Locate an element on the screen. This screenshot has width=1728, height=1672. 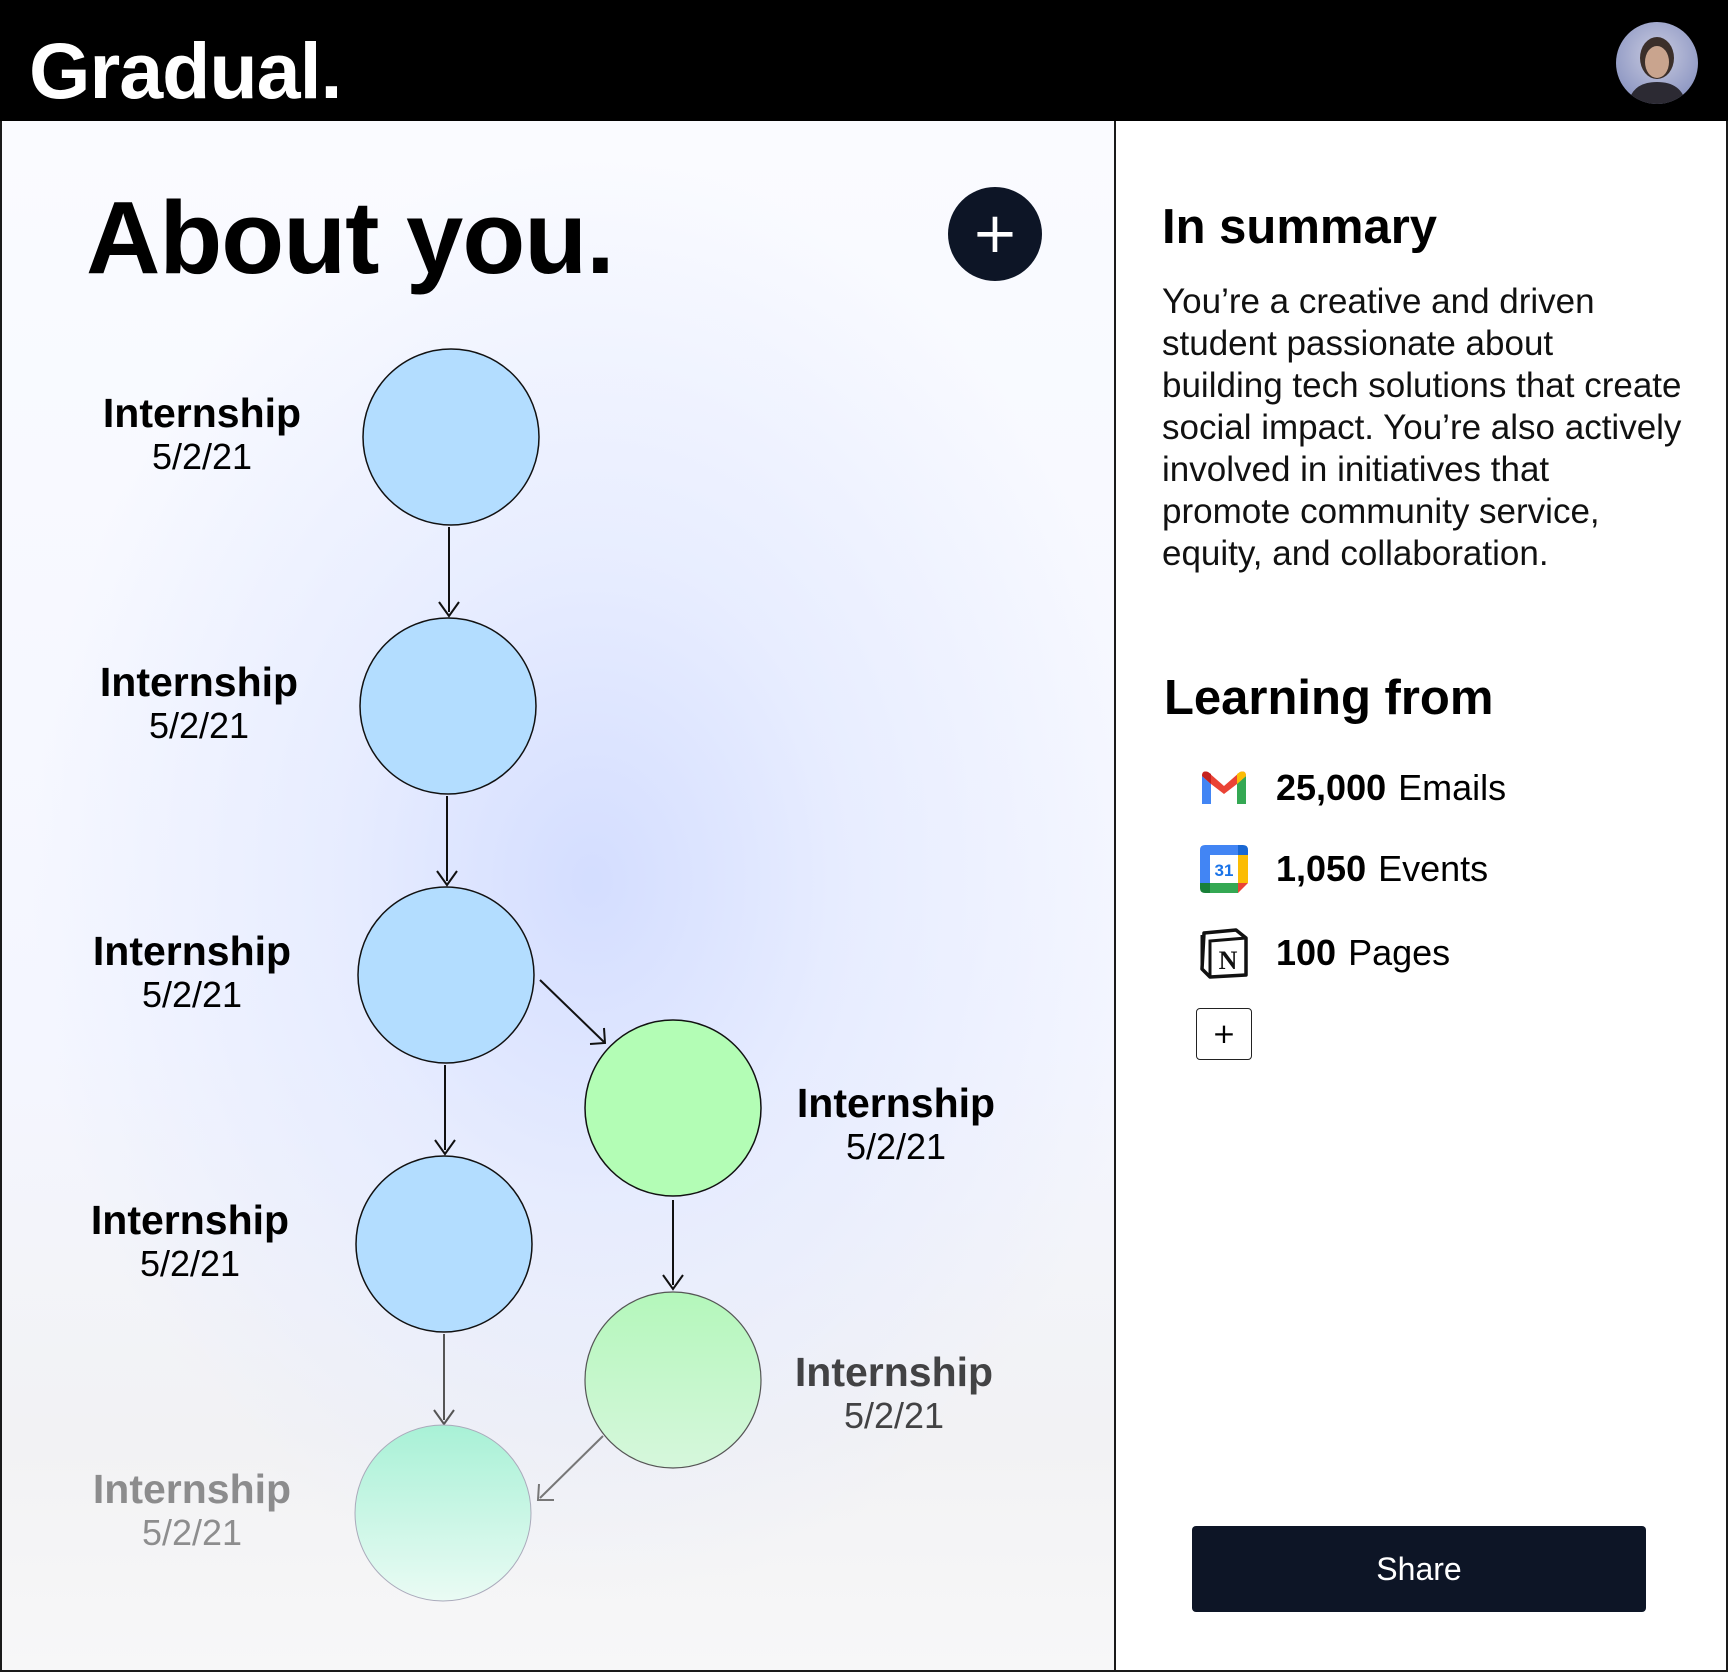
source-gmail: 25,000 Emails is located at coordinates (1352, 788).